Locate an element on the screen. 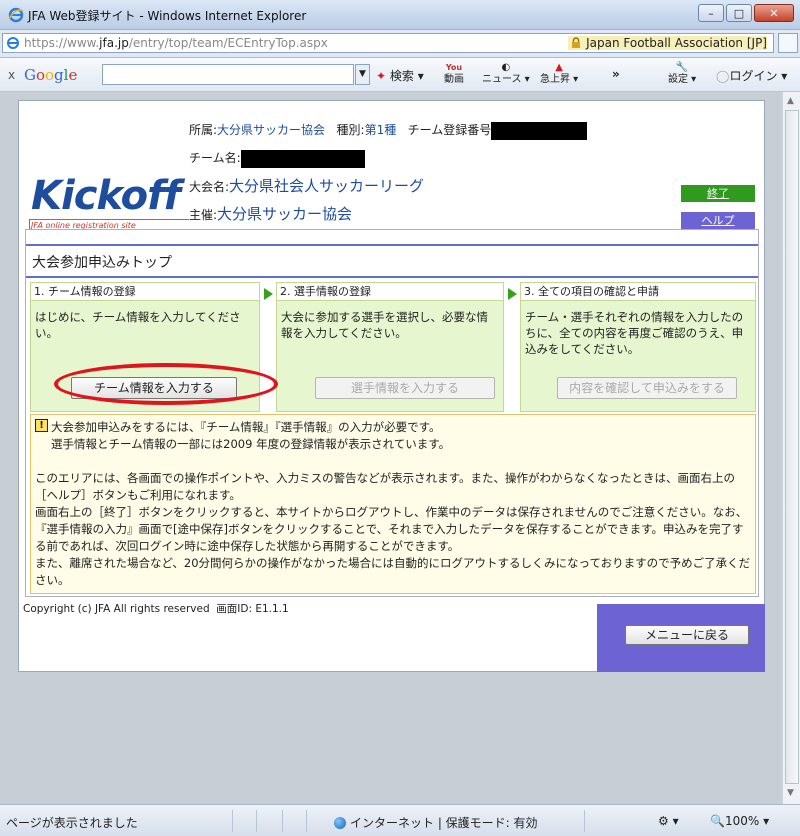 The image size is (800, 836). step-heading: 1. チーム情報の登録 is located at coordinates (145, 292).